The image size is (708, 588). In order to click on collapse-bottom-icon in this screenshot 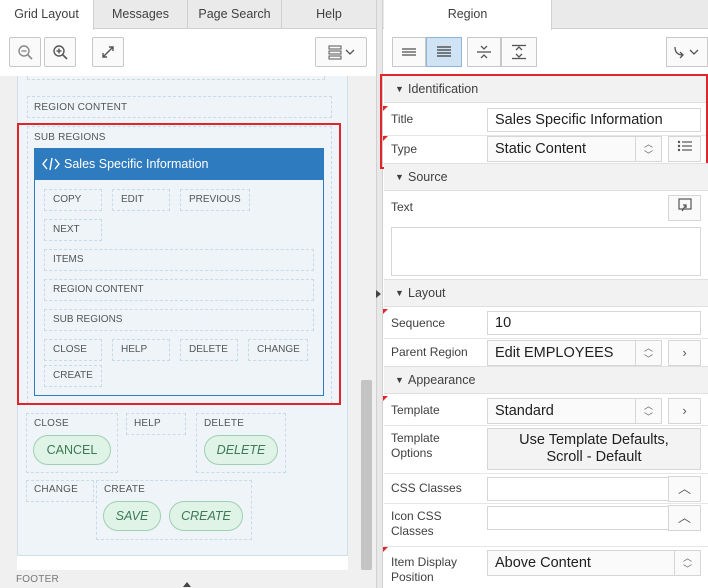, I will do `click(187, 584)`.